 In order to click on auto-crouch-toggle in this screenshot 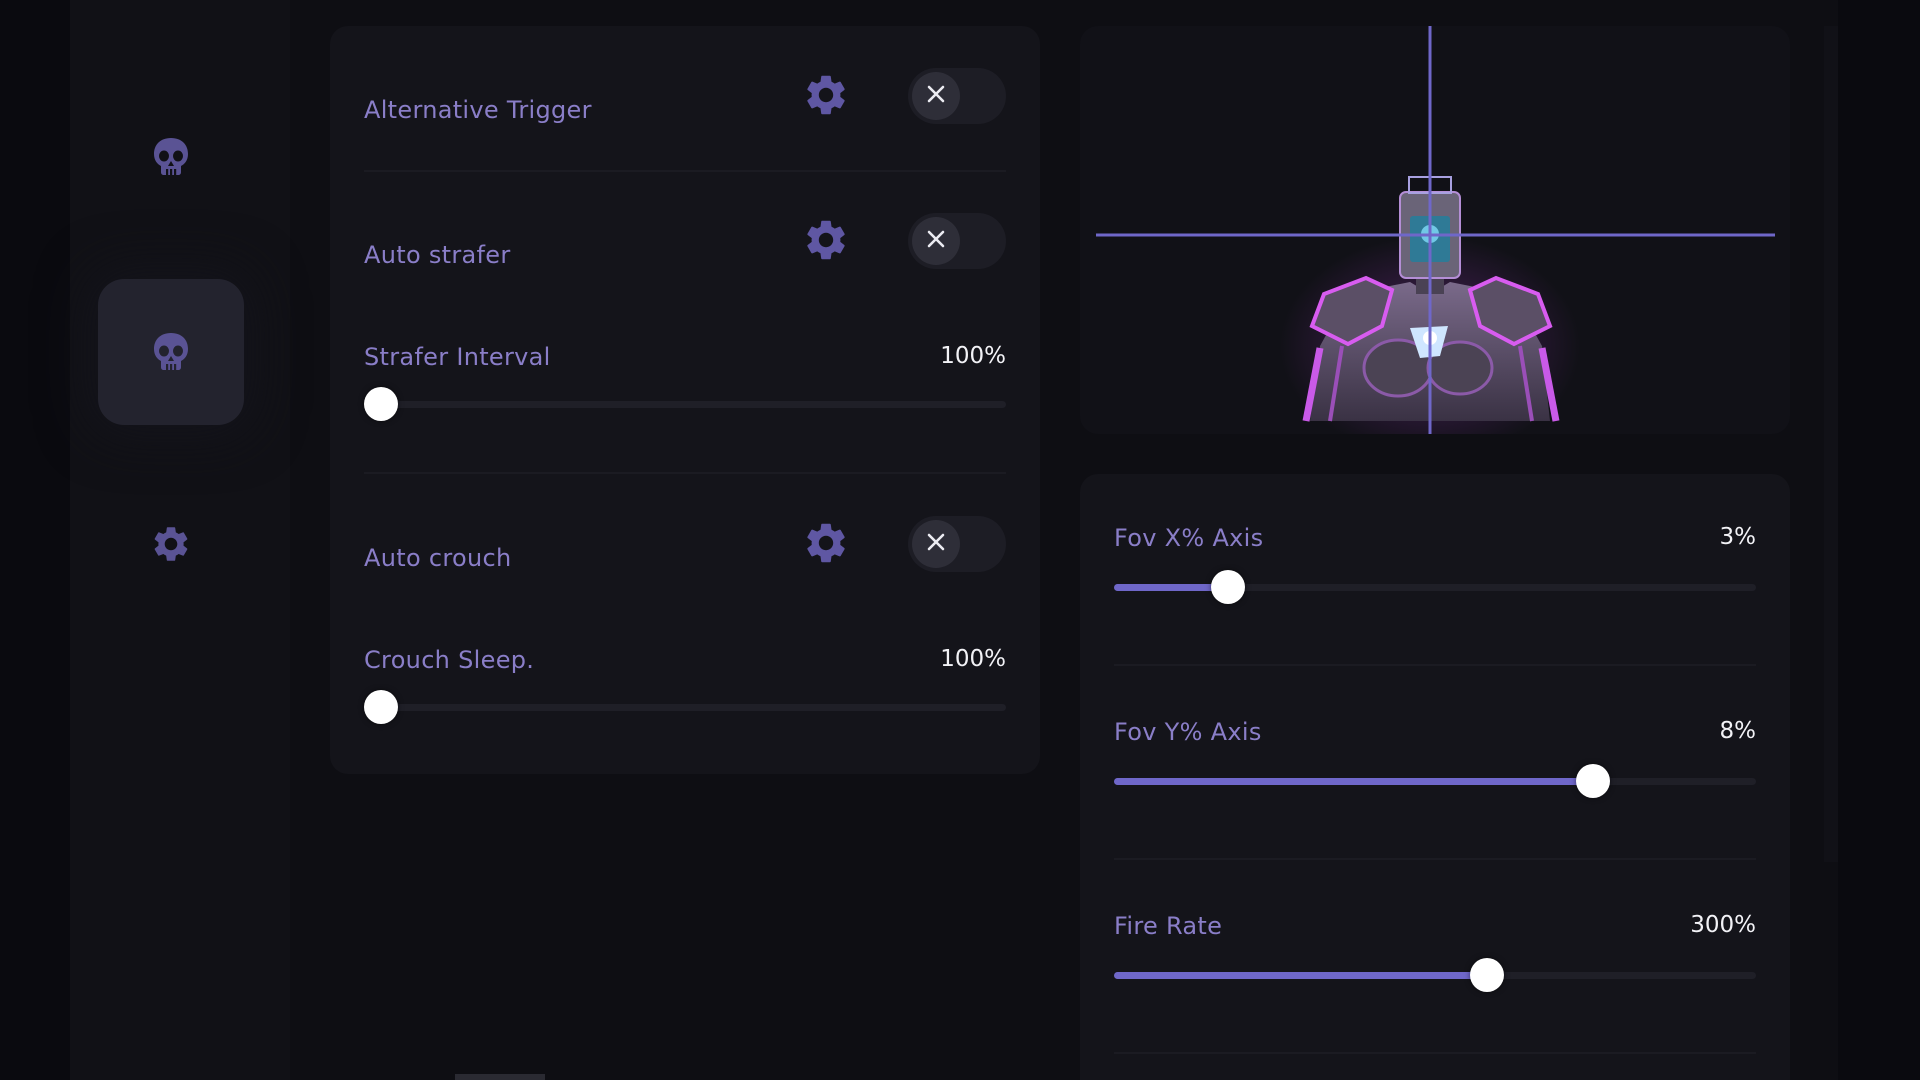, I will do `click(957, 544)`.